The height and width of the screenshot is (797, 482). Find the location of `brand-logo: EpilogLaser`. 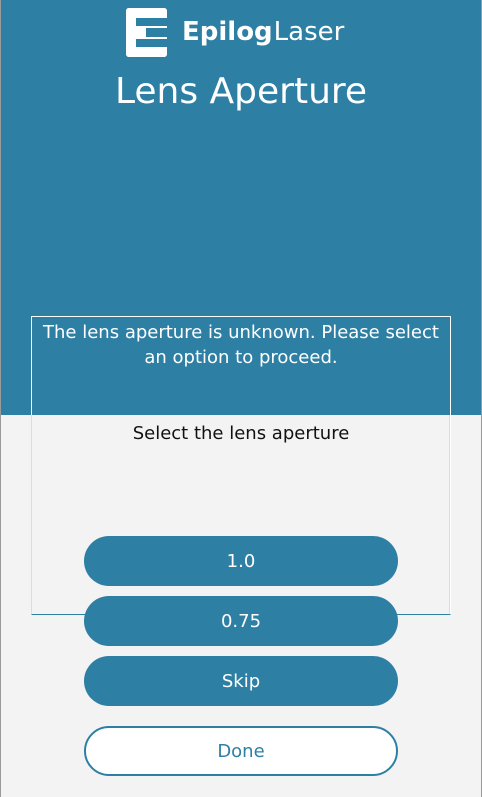

brand-logo: EpilogLaser is located at coordinates (235, 32).